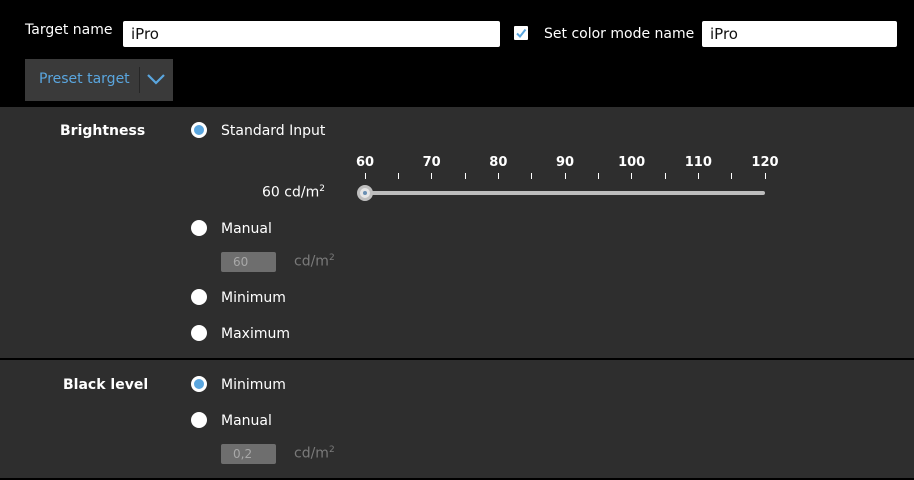 The width and height of the screenshot is (914, 480). I want to click on radio-standard-input, so click(199, 130).